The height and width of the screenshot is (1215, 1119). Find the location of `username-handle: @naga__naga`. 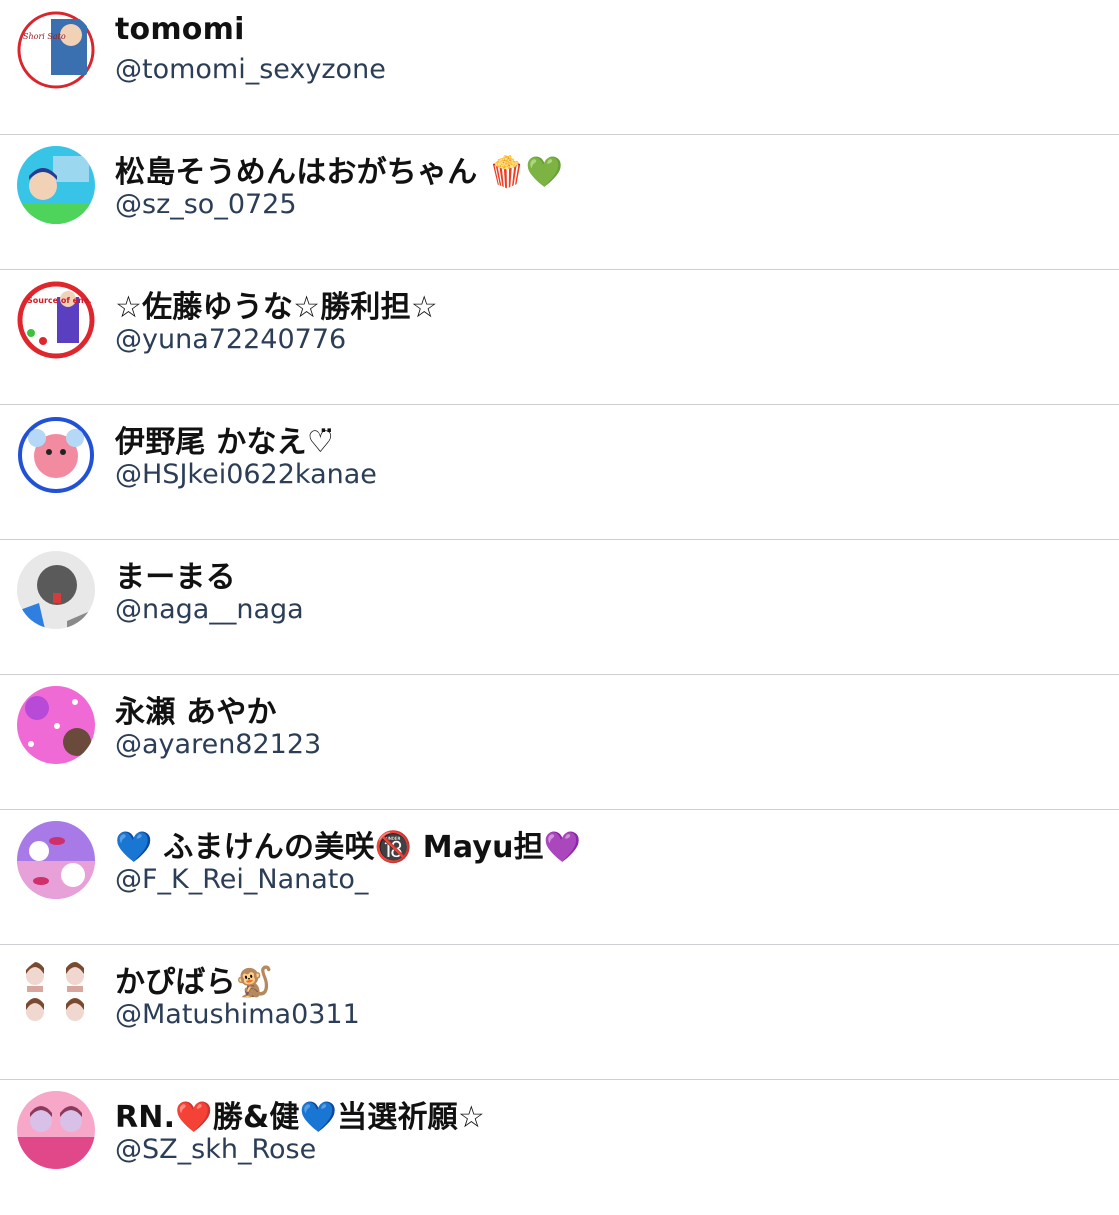

username-handle: @naga__naga is located at coordinates (209, 609).